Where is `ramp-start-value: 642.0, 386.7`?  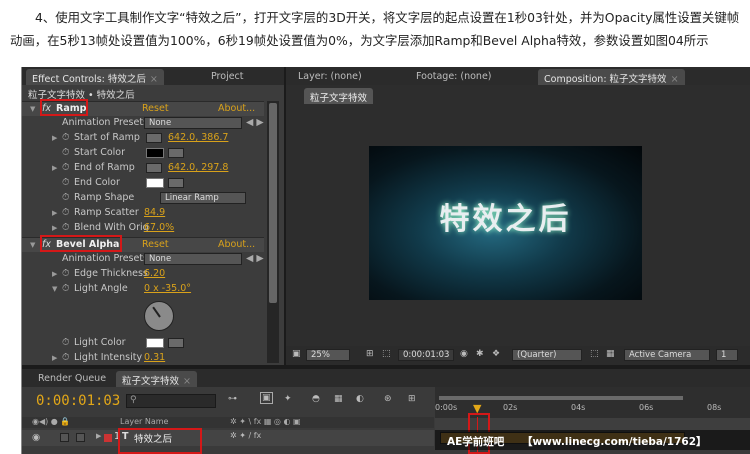
ramp-start-value: 642.0, 386.7 is located at coordinates (198, 137).